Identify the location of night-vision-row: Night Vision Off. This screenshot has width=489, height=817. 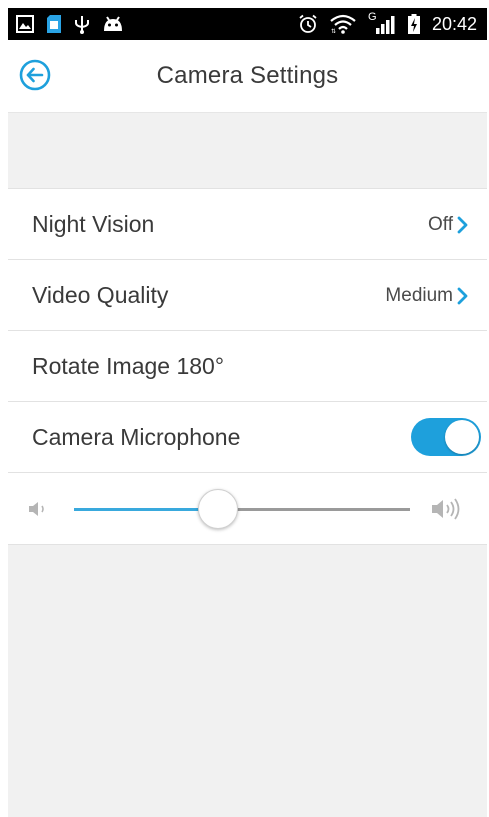
(247, 224).